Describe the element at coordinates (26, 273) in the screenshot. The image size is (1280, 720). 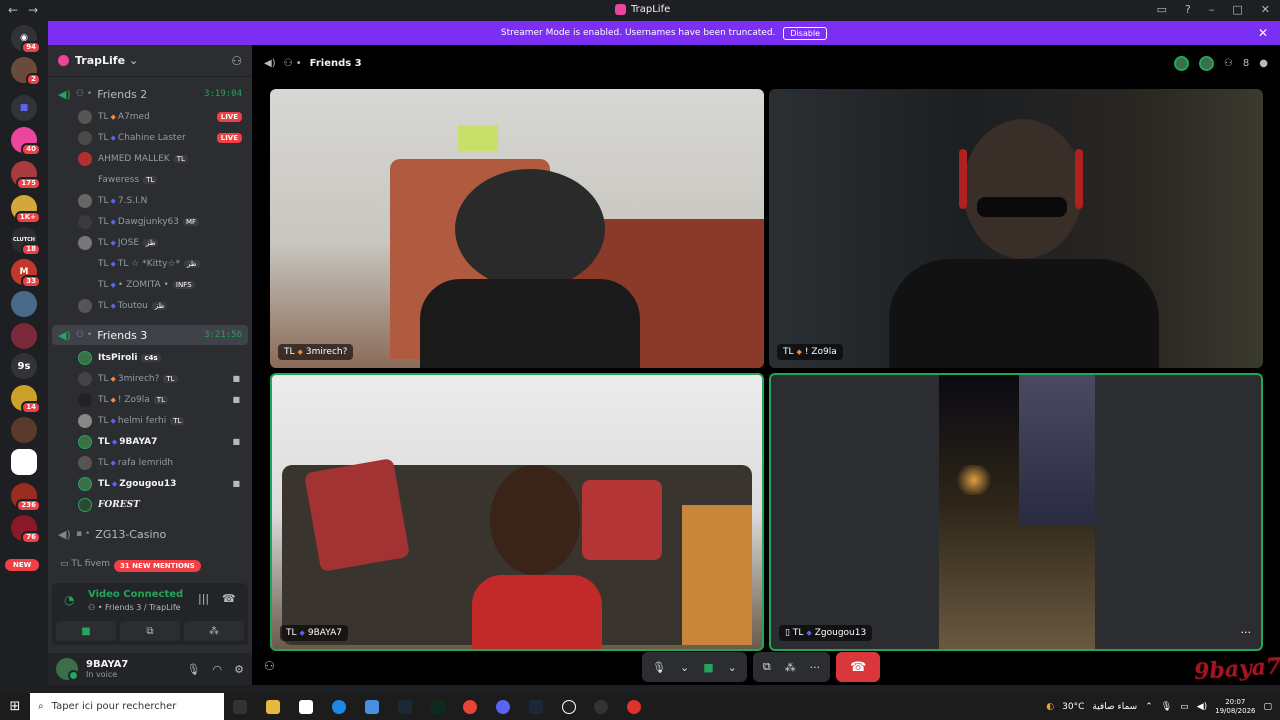
I see `server-icon: M 33` at that location.